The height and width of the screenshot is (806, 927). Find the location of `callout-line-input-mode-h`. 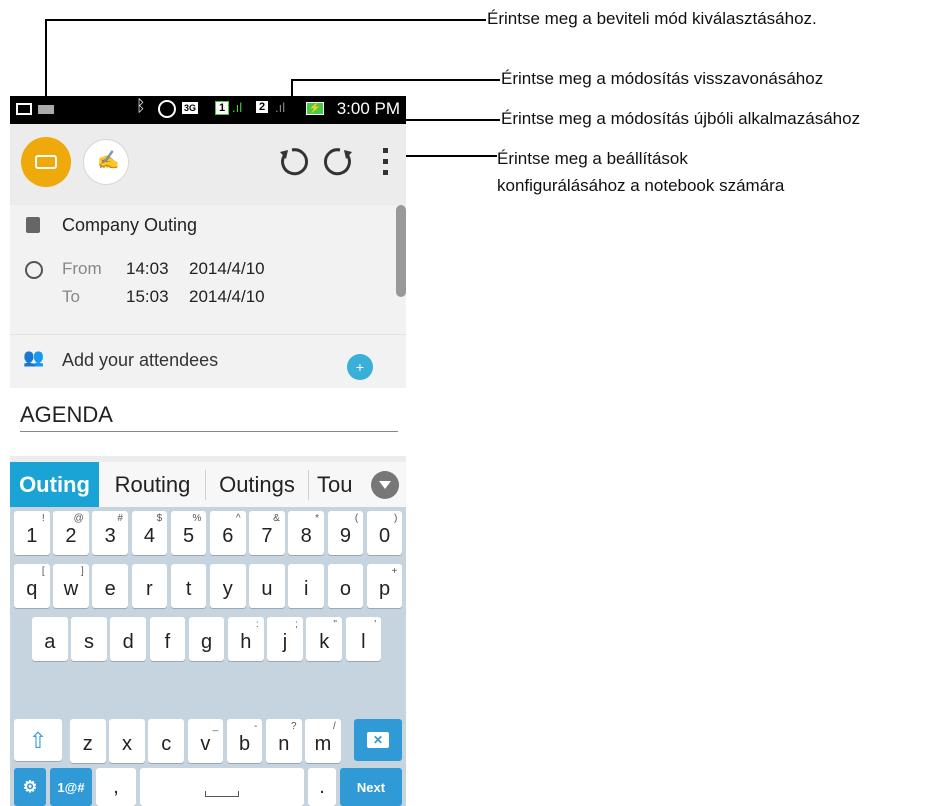

callout-line-input-mode-h is located at coordinates (266, 20).